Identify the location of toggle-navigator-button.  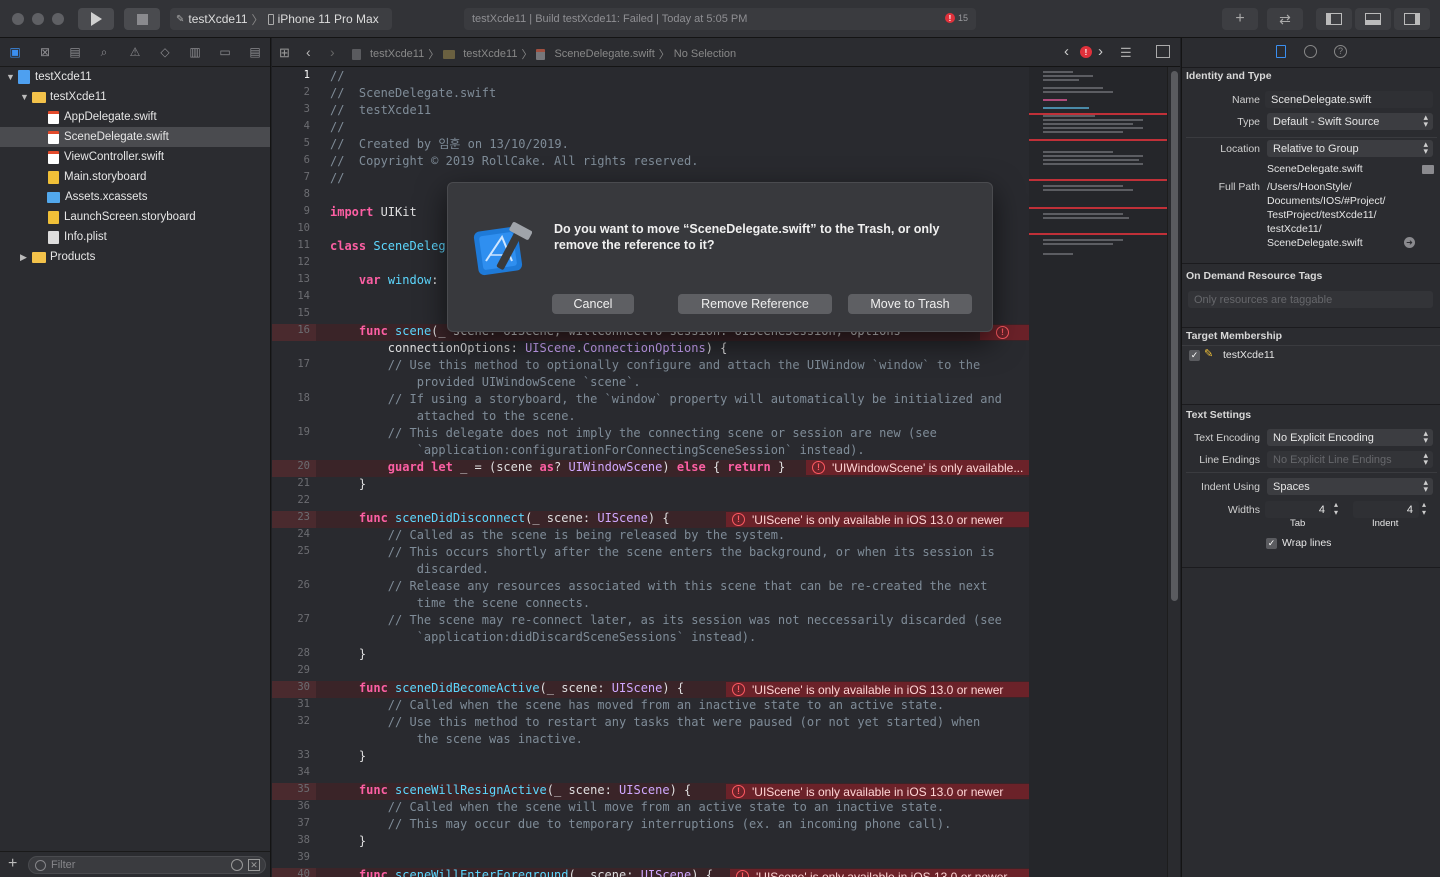
(1334, 19).